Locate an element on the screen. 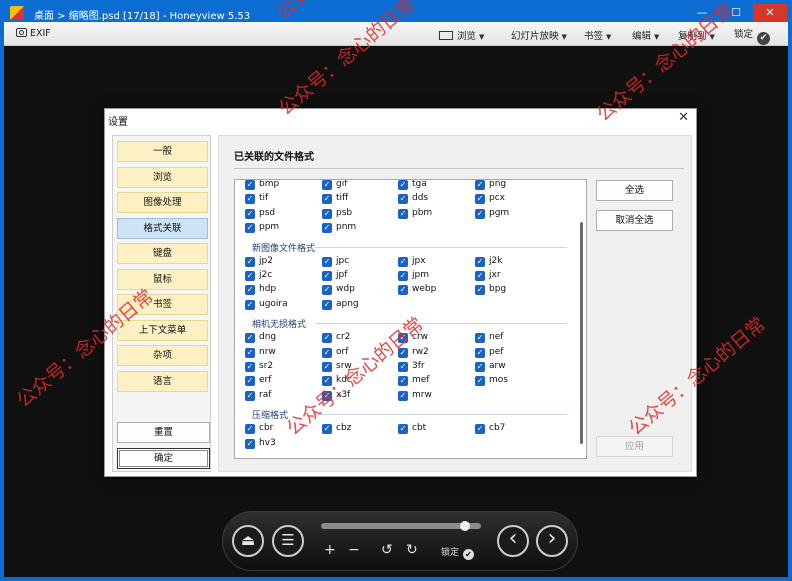  format-checkbox: ✓ jxr is located at coordinates (488, 275).